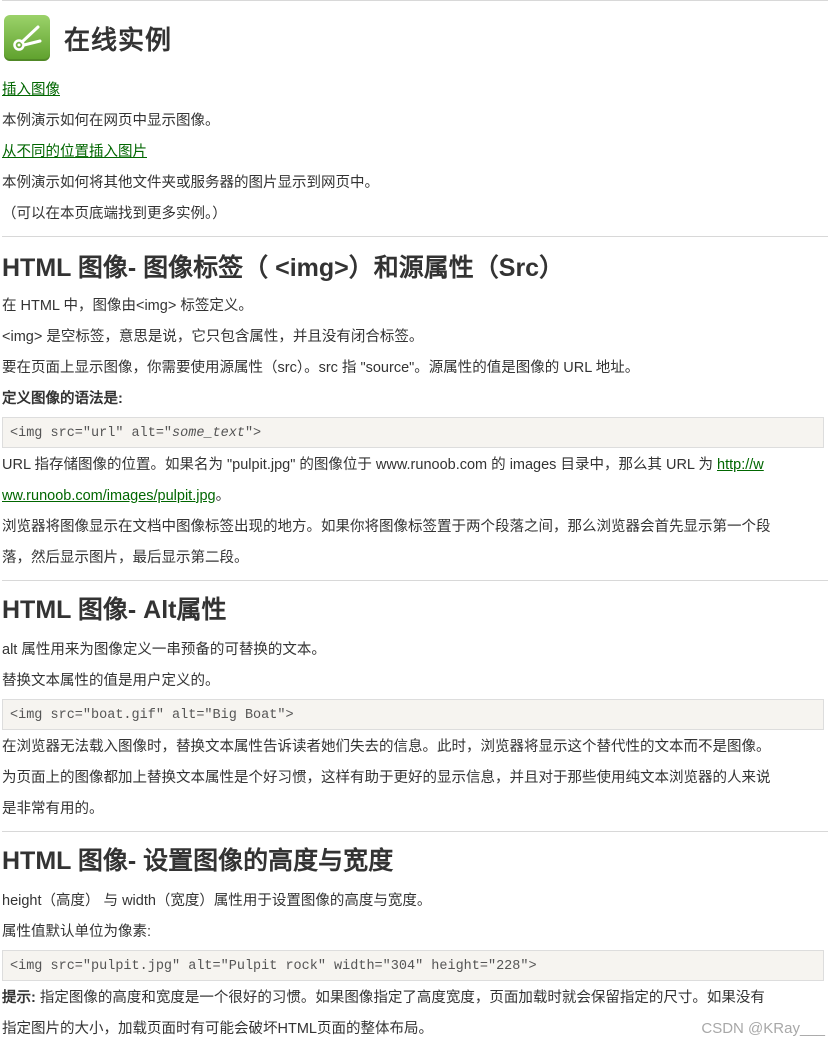  Describe the element at coordinates (415, 38) in the screenshot. I see `examples-header: 在线实例` at that location.